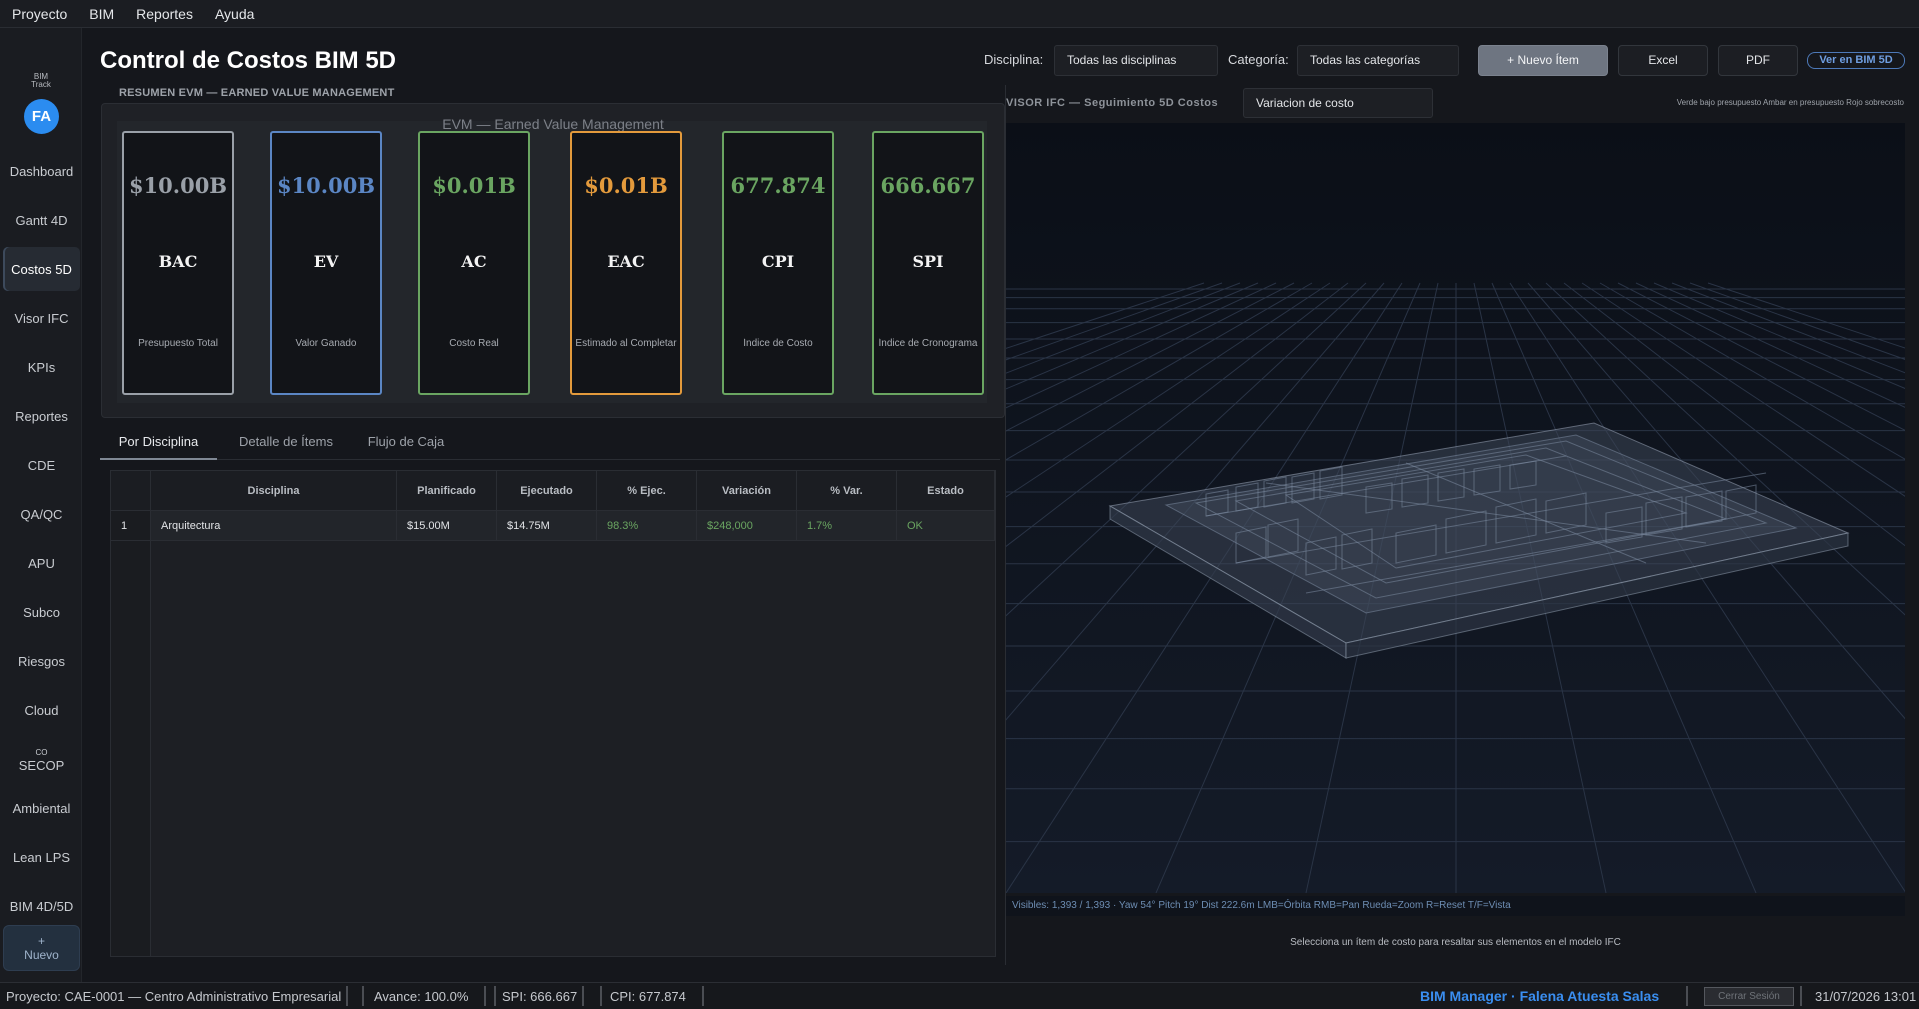 This screenshot has width=1919, height=1009. I want to click on viewer-mode-select: Variacion de costo, so click(1338, 103).